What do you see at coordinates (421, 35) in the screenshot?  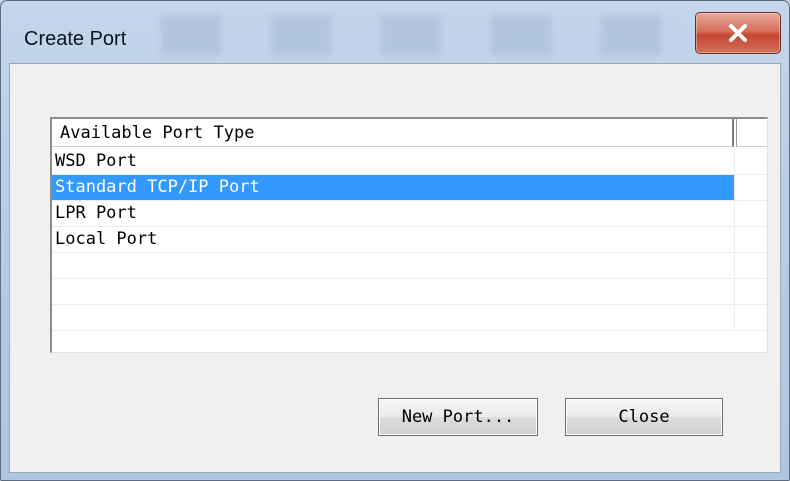 I see `blurred-background` at bounding box center [421, 35].